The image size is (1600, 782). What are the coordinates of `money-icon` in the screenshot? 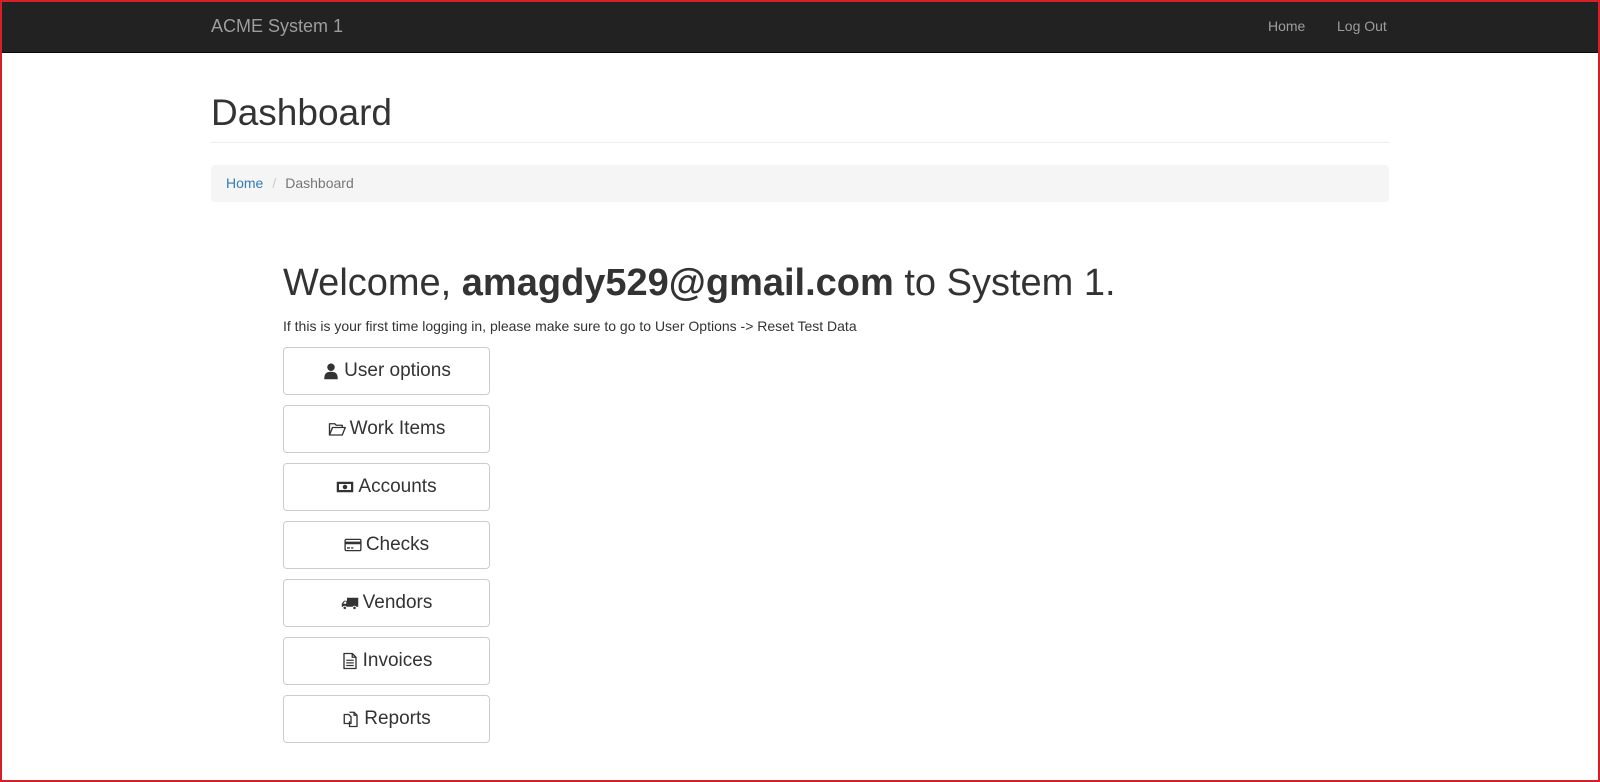 It's located at (345, 487).